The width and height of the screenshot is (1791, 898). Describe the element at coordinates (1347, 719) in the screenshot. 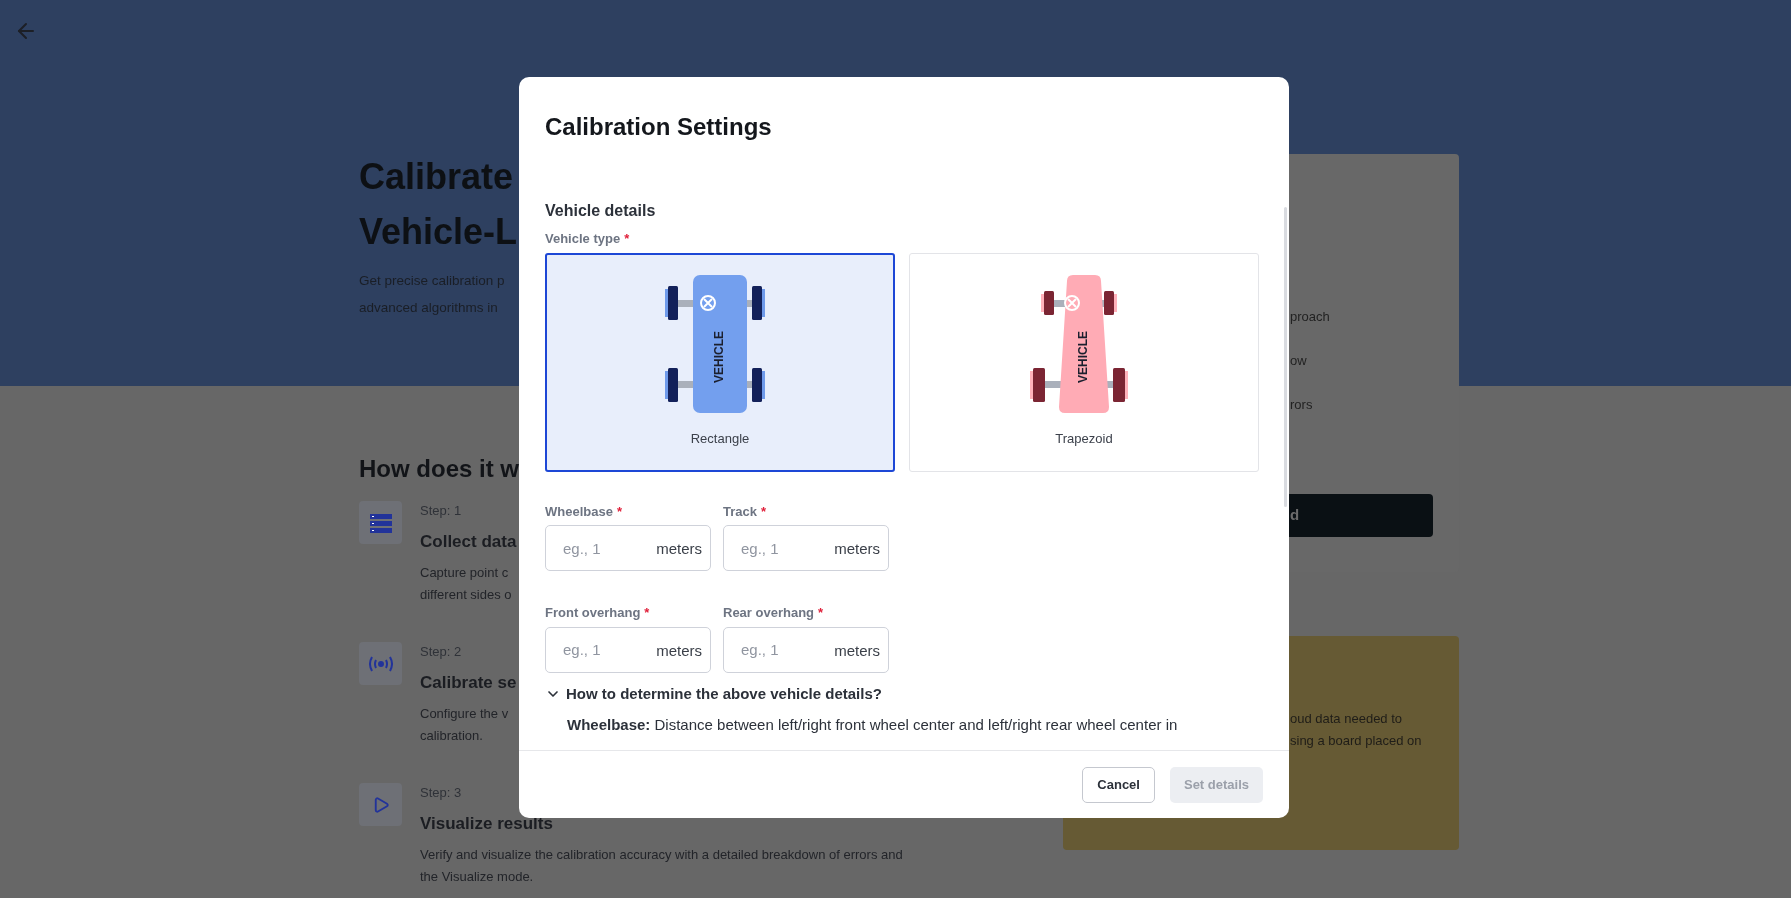

I see `tip-text: oud data needed to` at that location.